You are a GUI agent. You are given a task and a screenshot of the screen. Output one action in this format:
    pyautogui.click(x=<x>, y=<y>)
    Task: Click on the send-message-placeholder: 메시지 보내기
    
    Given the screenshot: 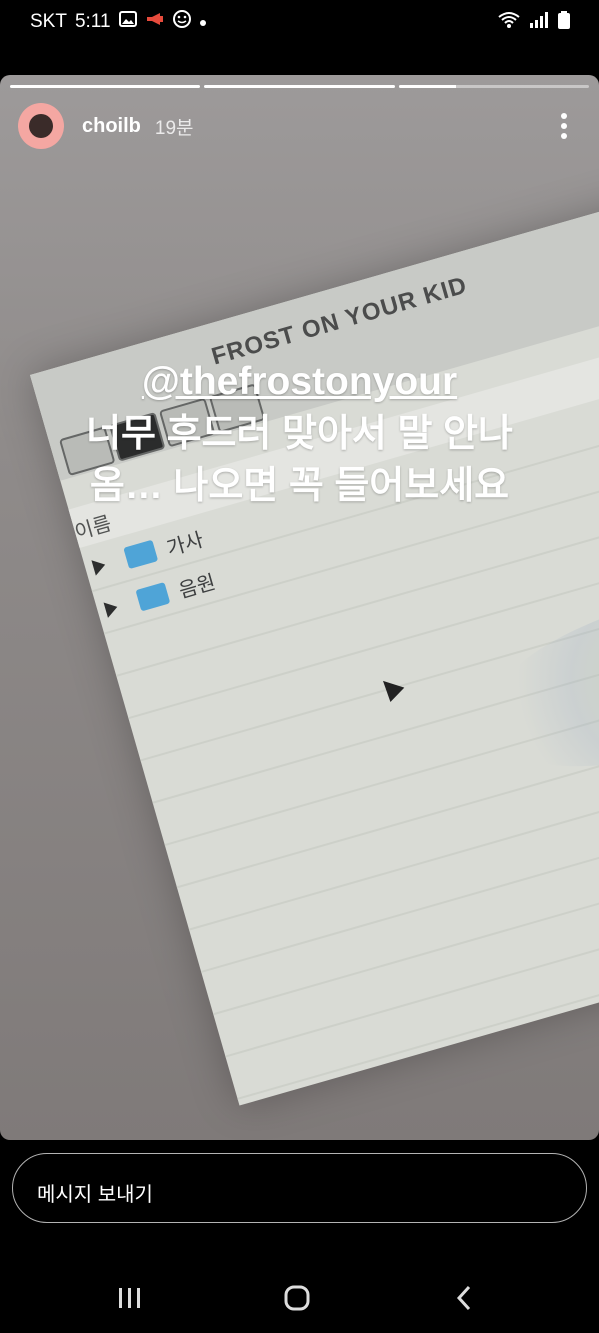 What is the action you would take?
    pyautogui.click(x=95, y=1195)
    